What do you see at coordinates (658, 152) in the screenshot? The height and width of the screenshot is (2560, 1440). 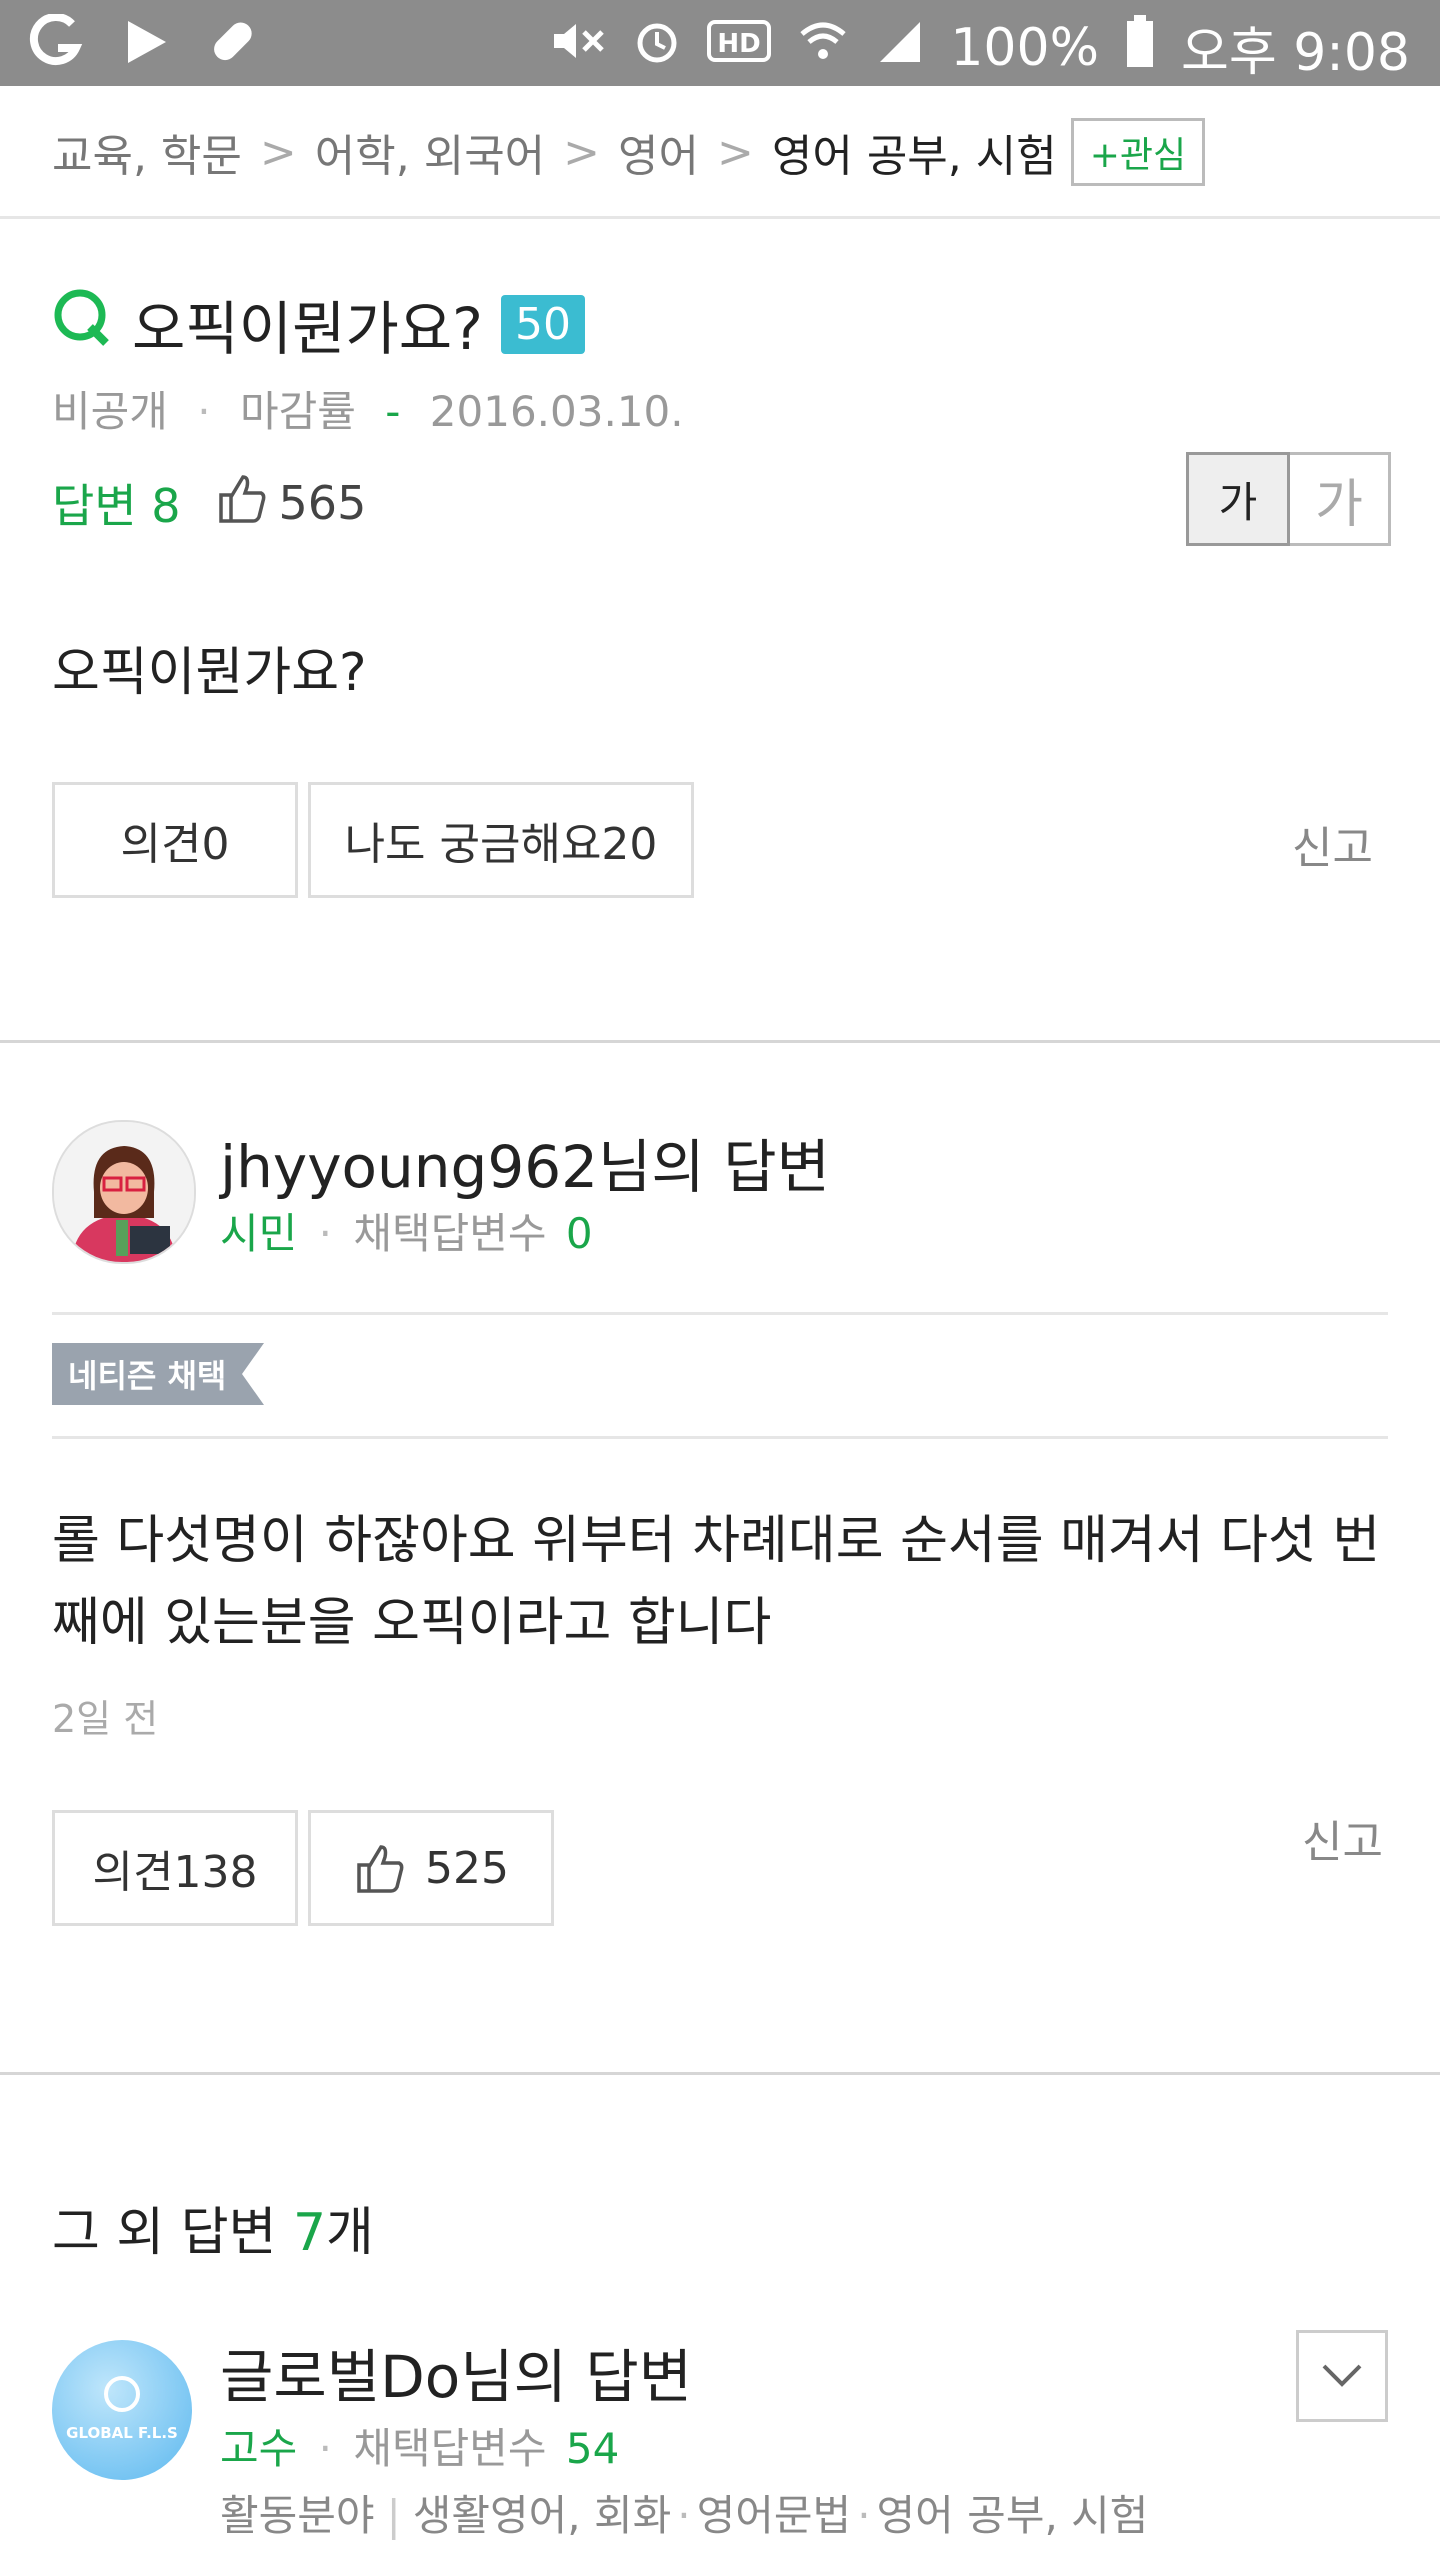 I see `breadcrumb-item-english: 영어` at bounding box center [658, 152].